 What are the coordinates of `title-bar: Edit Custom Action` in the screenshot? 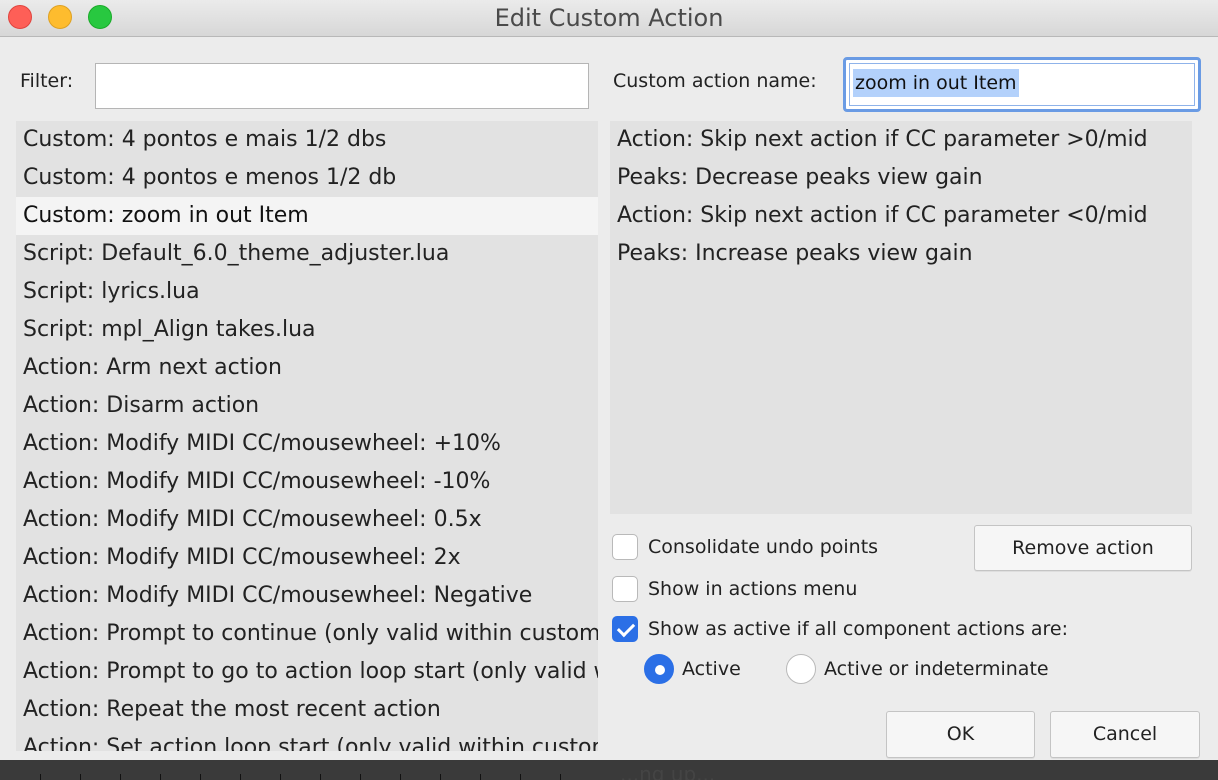 It's located at (609, 18).